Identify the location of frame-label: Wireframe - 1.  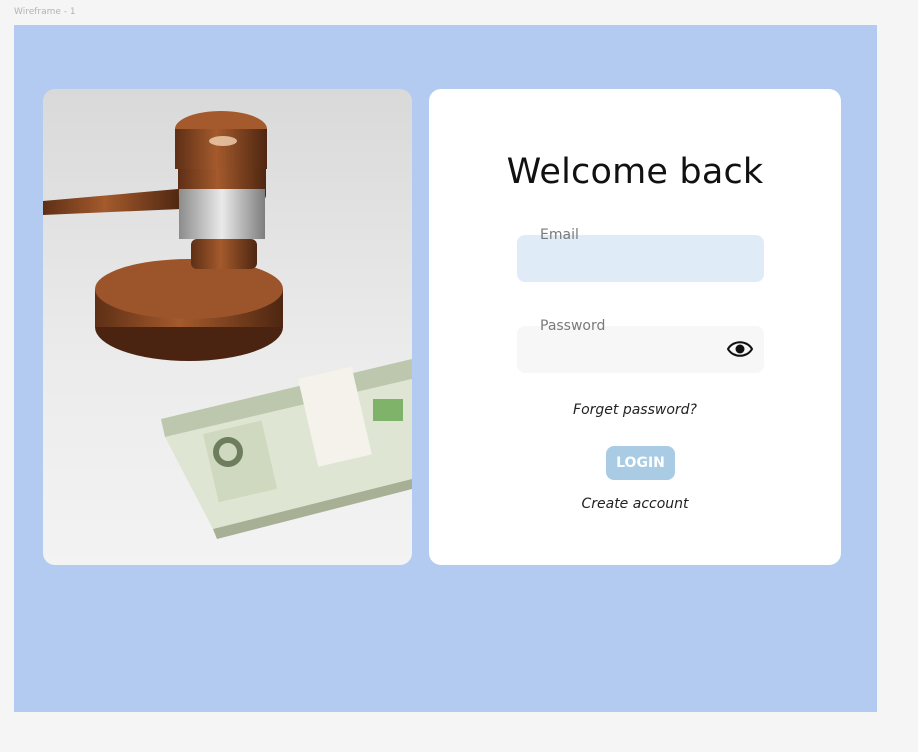
(45, 12).